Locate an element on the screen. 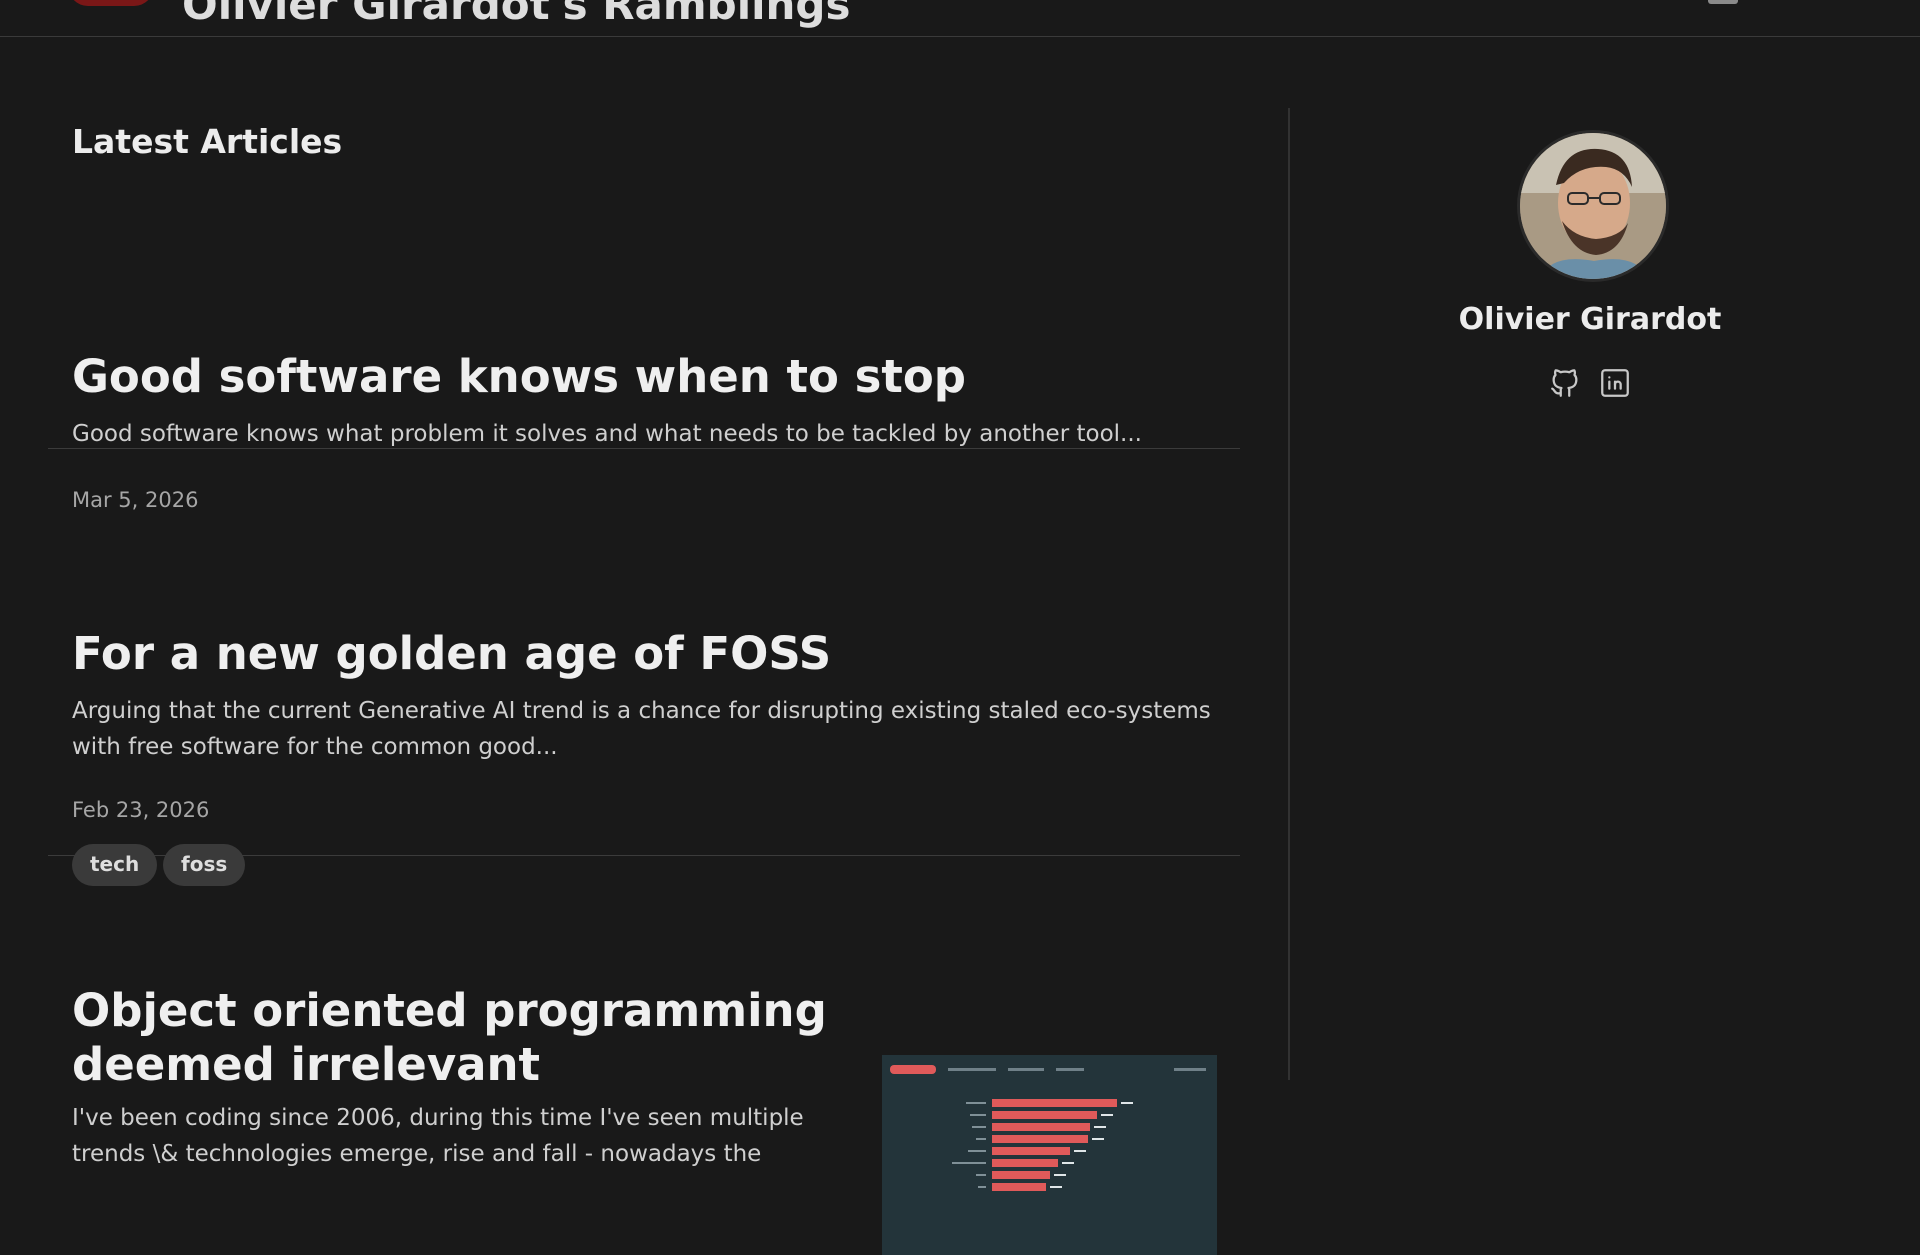 The width and height of the screenshot is (1920, 1255). article-title-line-1: Object oriented programming is located at coordinates (449, 1011).